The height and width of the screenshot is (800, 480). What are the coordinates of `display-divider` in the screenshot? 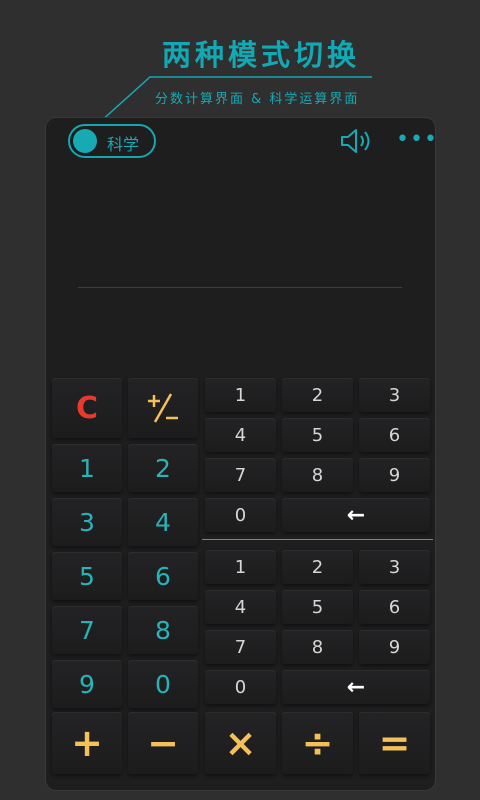 It's located at (240, 287).